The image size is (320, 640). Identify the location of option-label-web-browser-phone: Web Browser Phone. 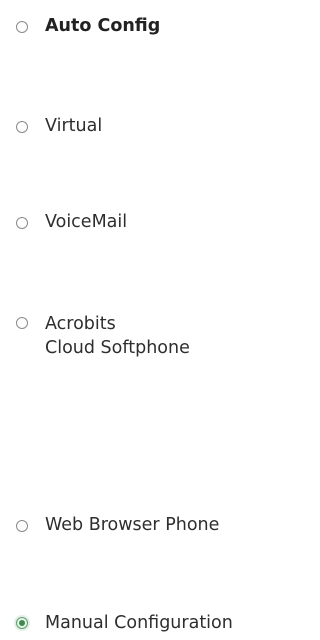
(132, 525).